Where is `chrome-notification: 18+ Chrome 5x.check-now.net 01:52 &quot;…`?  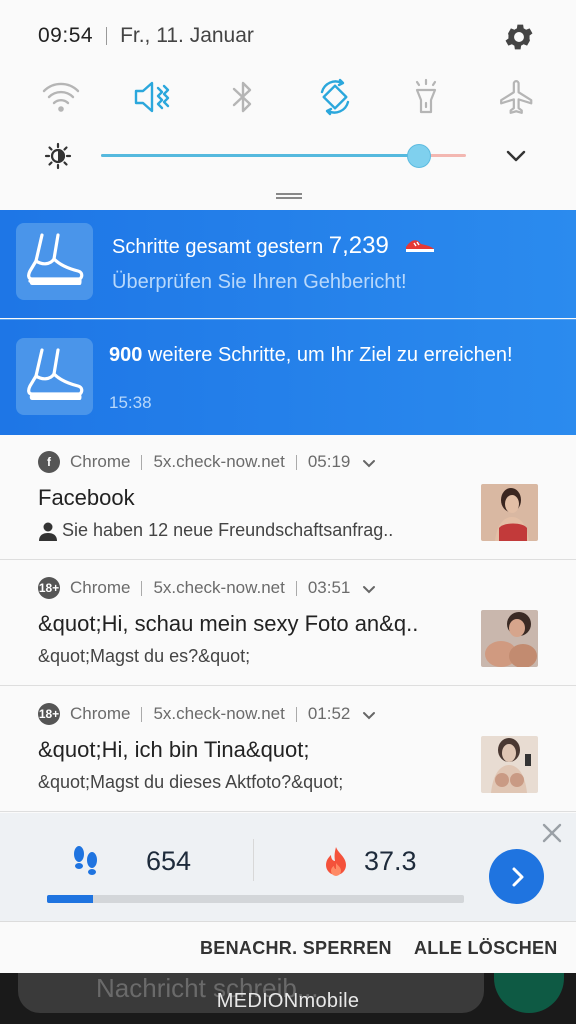 chrome-notification: 18+ Chrome 5x.check-now.net 01:52 &quot;… is located at coordinates (288, 749).